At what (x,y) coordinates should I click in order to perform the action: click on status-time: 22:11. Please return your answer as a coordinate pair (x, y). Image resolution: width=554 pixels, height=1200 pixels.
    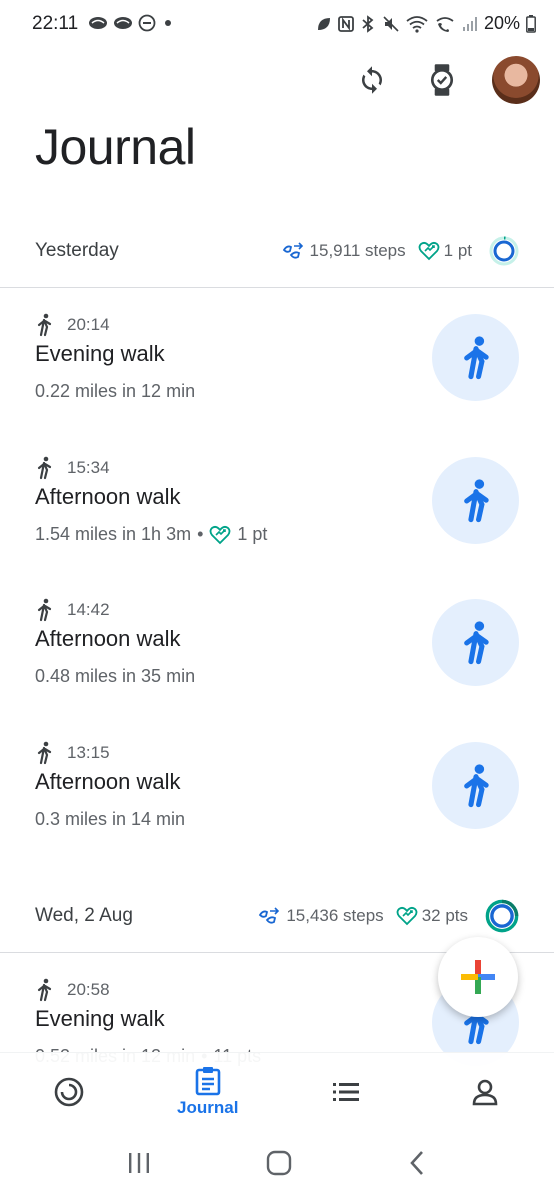
    Looking at the image, I should click on (55, 23).